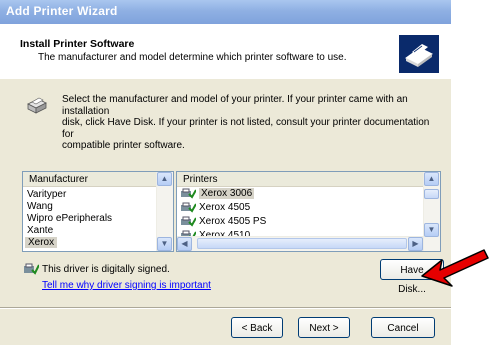 Image resolution: width=489 pixels, height=345 pixels. Describe the element at coordinates (233, 221) in the screenshot. I see `printer-name: Xerox 4505 PS` at that location.